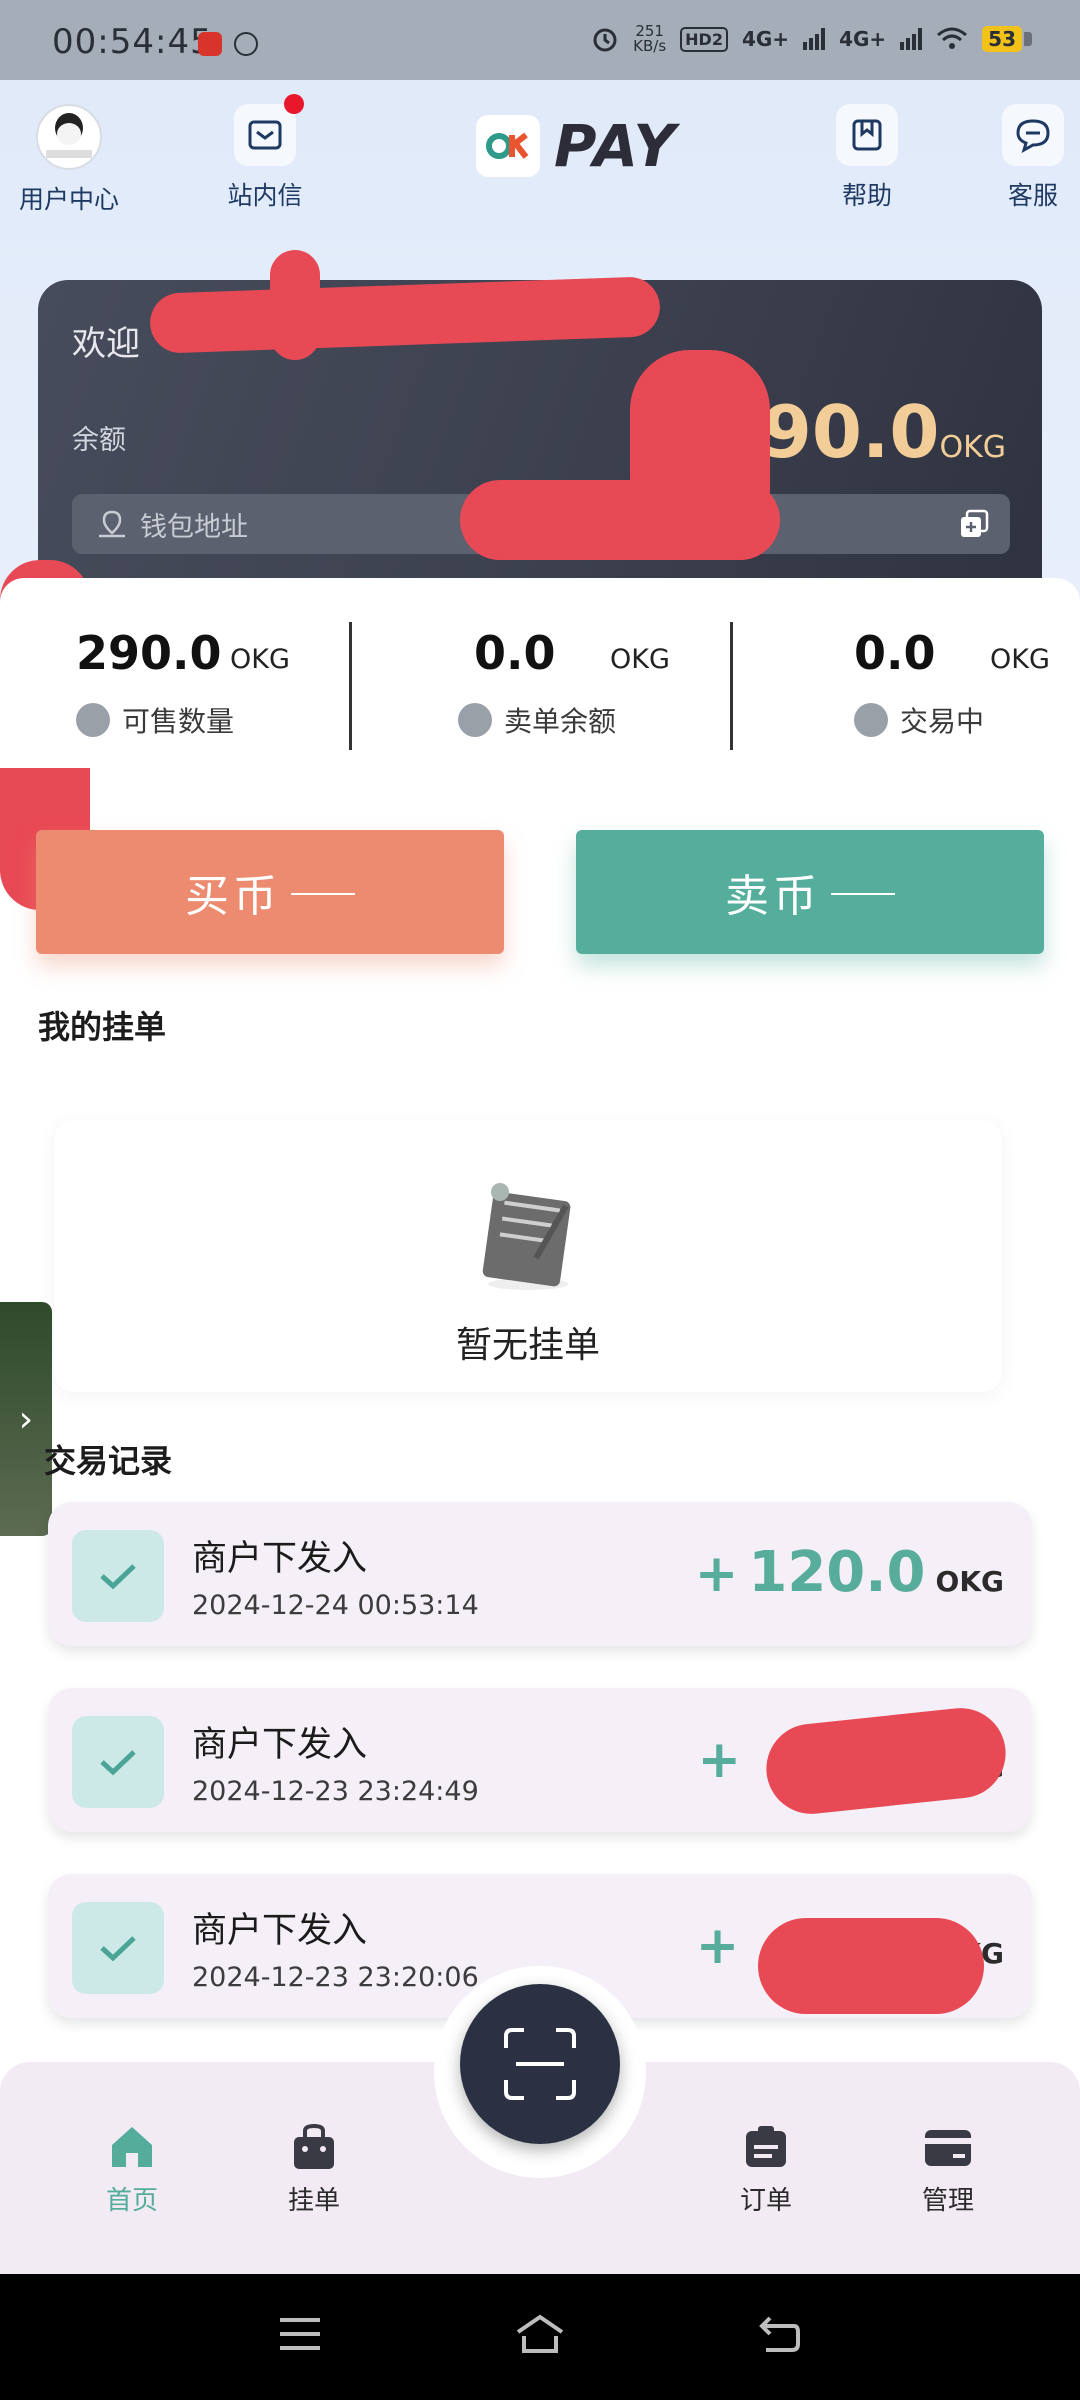 This screenshot has height=2400, width=1080. What do you see at coordinates (952, 38) in the screenshot?
I see `wifi-icon` at bounding box center [952, 38].